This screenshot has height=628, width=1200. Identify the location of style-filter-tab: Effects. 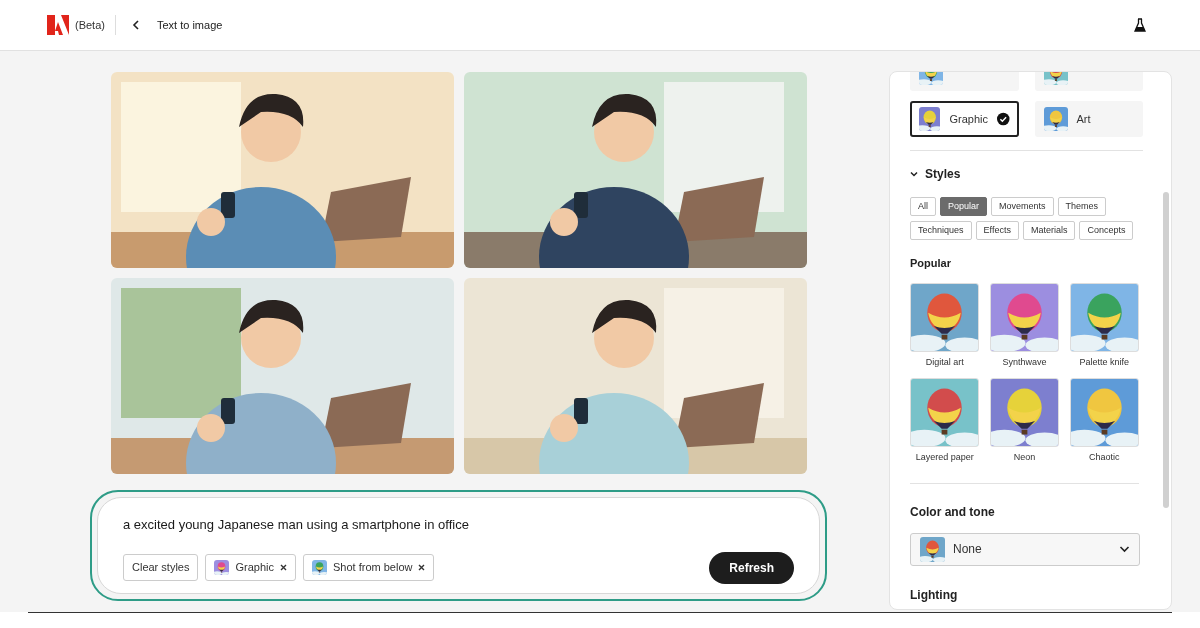
(997, 230).